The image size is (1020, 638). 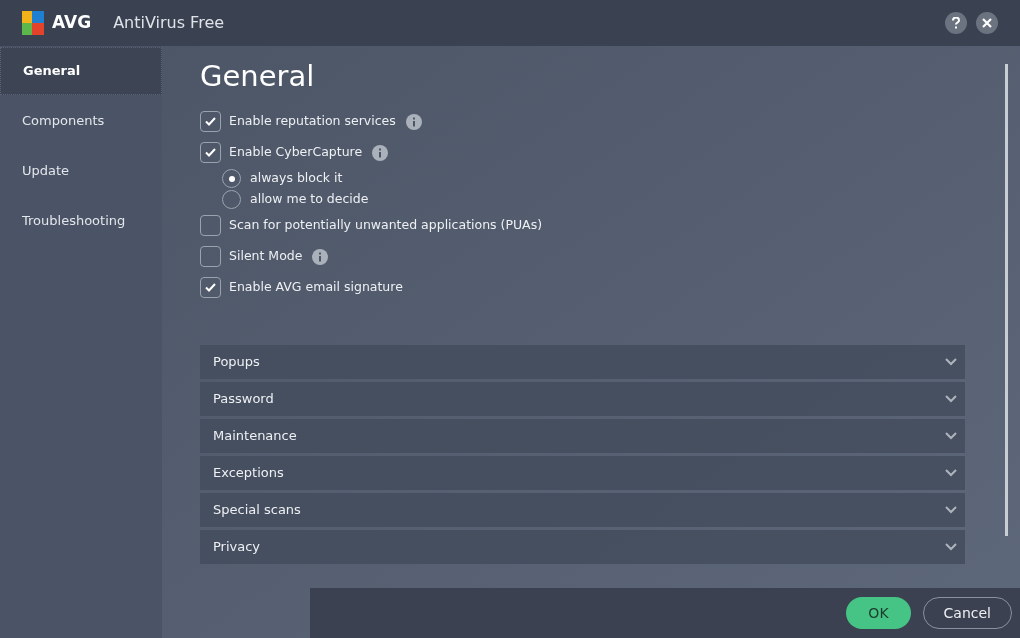 I want to click on radio-label: allow me to decide, so click(x=309, y=199).